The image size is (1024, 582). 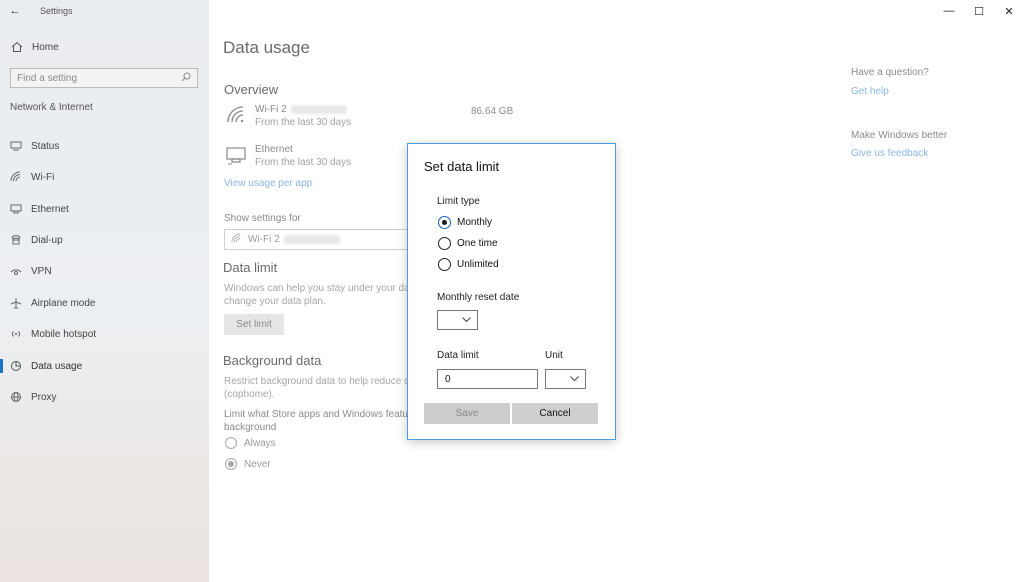 I want to click on dialup-icon, so click(x=16, y=240).